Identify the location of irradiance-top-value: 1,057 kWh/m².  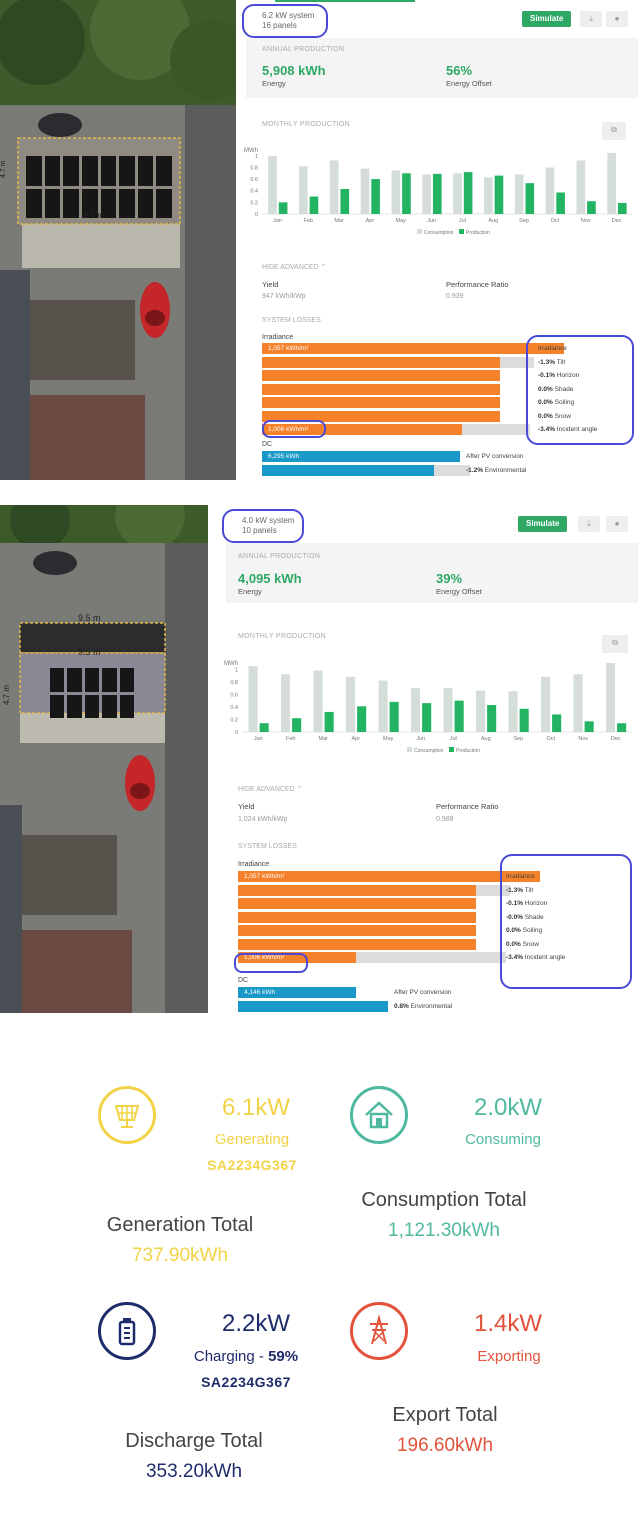
(264, 876).